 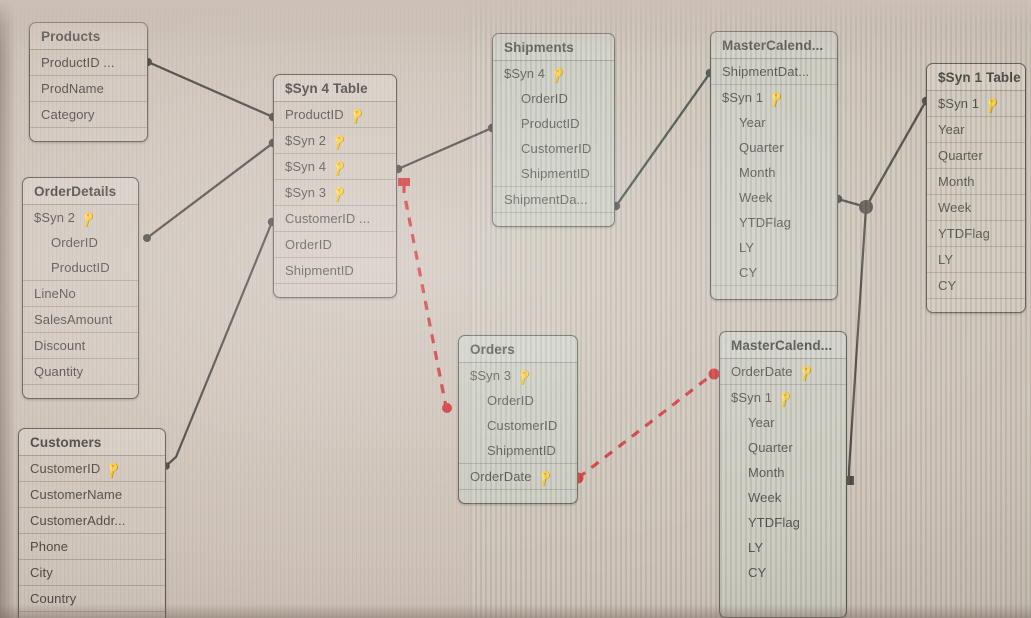 What do you see at coordinates (72, 88) in the screenshot?
I see `field-label: ProdName` at bounding box center [72, 88].